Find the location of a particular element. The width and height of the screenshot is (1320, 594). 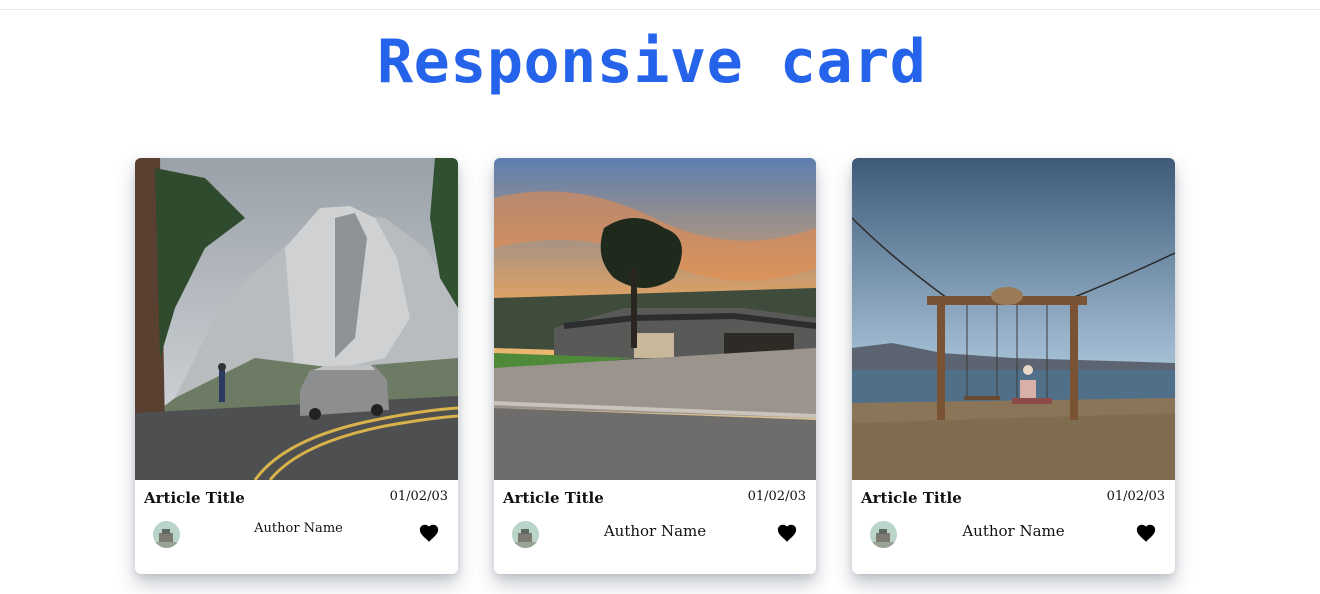

card-image-half-dome is located at coordinates (296, 319).